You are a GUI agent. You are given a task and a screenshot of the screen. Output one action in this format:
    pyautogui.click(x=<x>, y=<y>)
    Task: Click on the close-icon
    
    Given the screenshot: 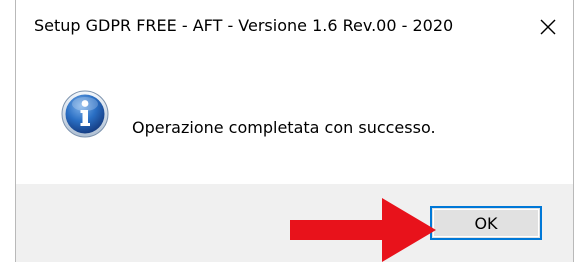 What is the action you would take?
    pyautogui.click(x=548, y=27)
    